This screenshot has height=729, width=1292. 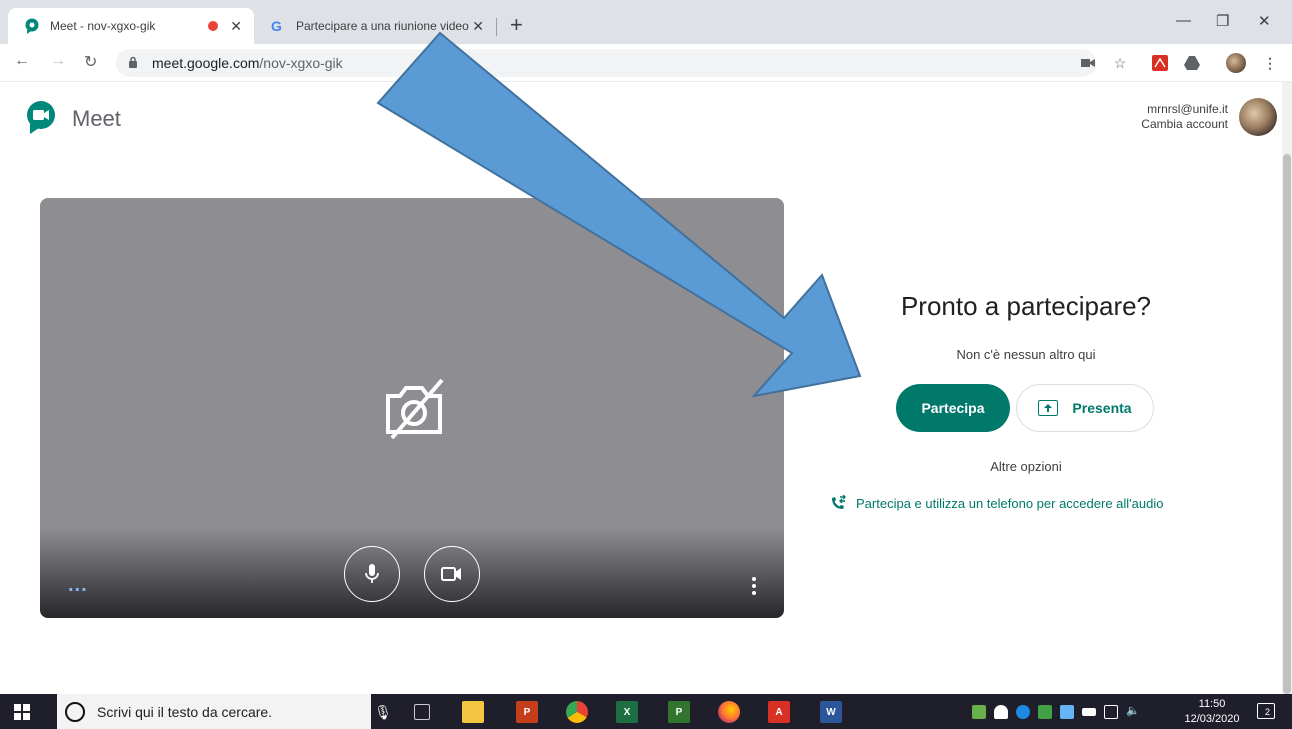 I want to click on battery-tray-icon, so click(x=1089, y=712).